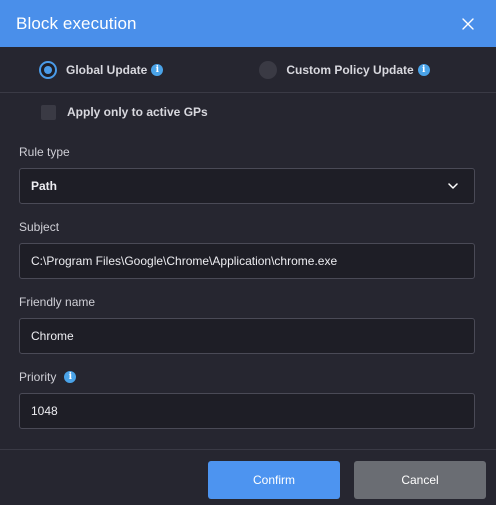 The width and height of the screenshot is (496, 505). What do you see at coordinates (76, 23) in the screenshot?
I see `dialog-title: Block execution` at bounding box center [76, 23].